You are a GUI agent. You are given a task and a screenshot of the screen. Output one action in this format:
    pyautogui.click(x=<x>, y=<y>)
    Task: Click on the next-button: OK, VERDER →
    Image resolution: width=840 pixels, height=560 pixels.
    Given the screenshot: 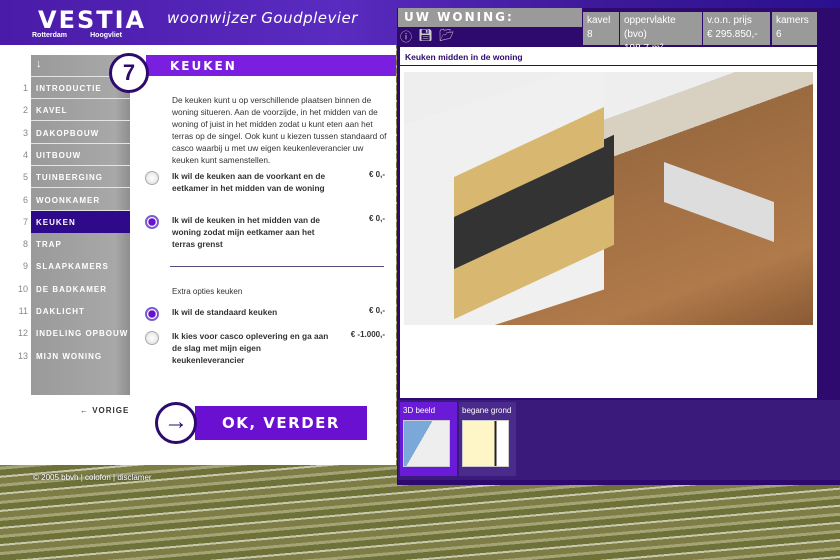 What is the action you would take?
    pyautogui.click(x=261, y=423)
    